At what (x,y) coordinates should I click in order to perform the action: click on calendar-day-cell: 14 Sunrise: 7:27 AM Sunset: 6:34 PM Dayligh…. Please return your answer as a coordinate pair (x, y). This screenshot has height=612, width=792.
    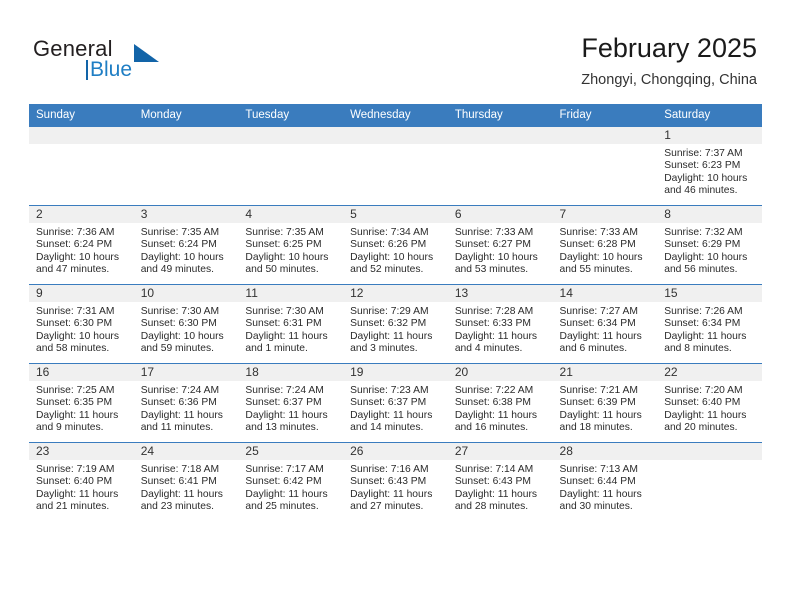
    Looking at the image, I should click on (605, 324).